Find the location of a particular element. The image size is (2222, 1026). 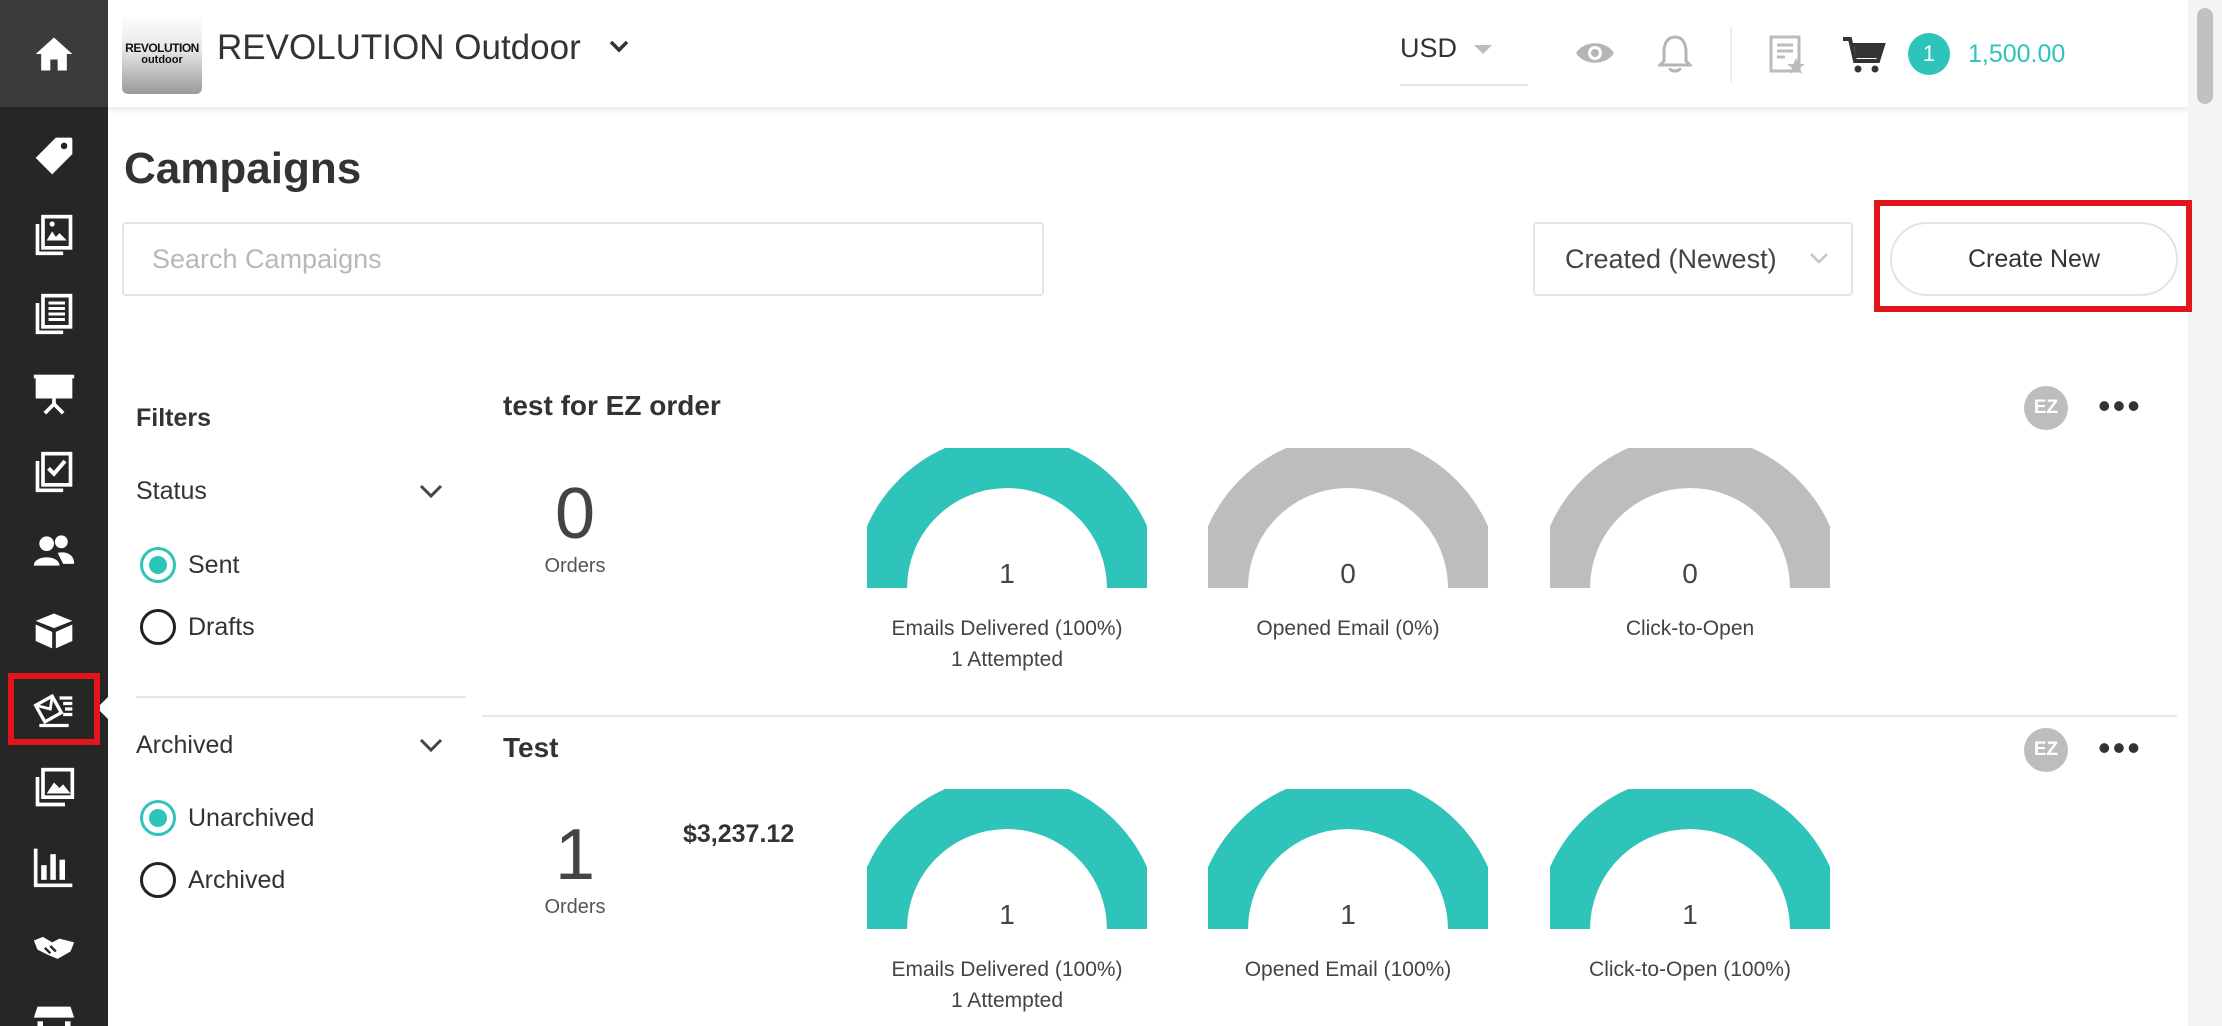

campaign-title: Test is located at coordinates (531, 748).